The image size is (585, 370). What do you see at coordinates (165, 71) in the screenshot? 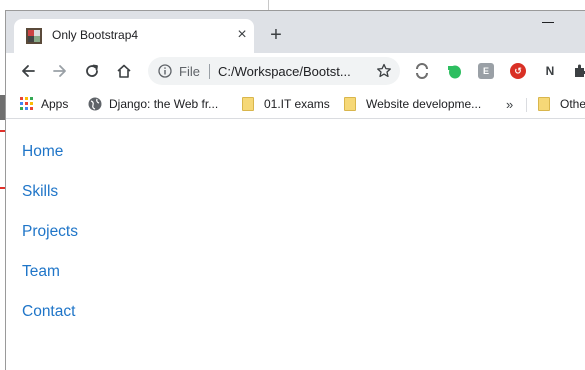
I see `info-icon` at bounding box center [165, 71].